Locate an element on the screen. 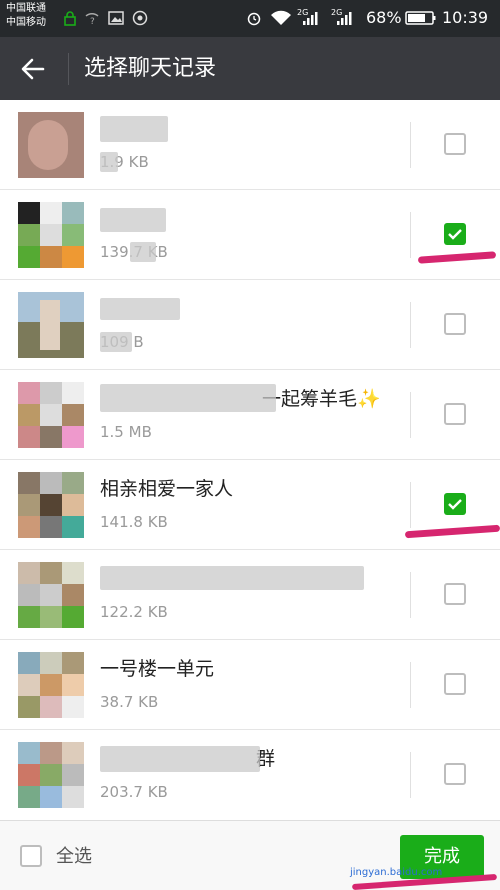 The height and width of the screenshot is (890, 500). status-bar: 中国联通 中国移动 ? 2G 2G 68% 10:39 is located at coordinates (250, 18).